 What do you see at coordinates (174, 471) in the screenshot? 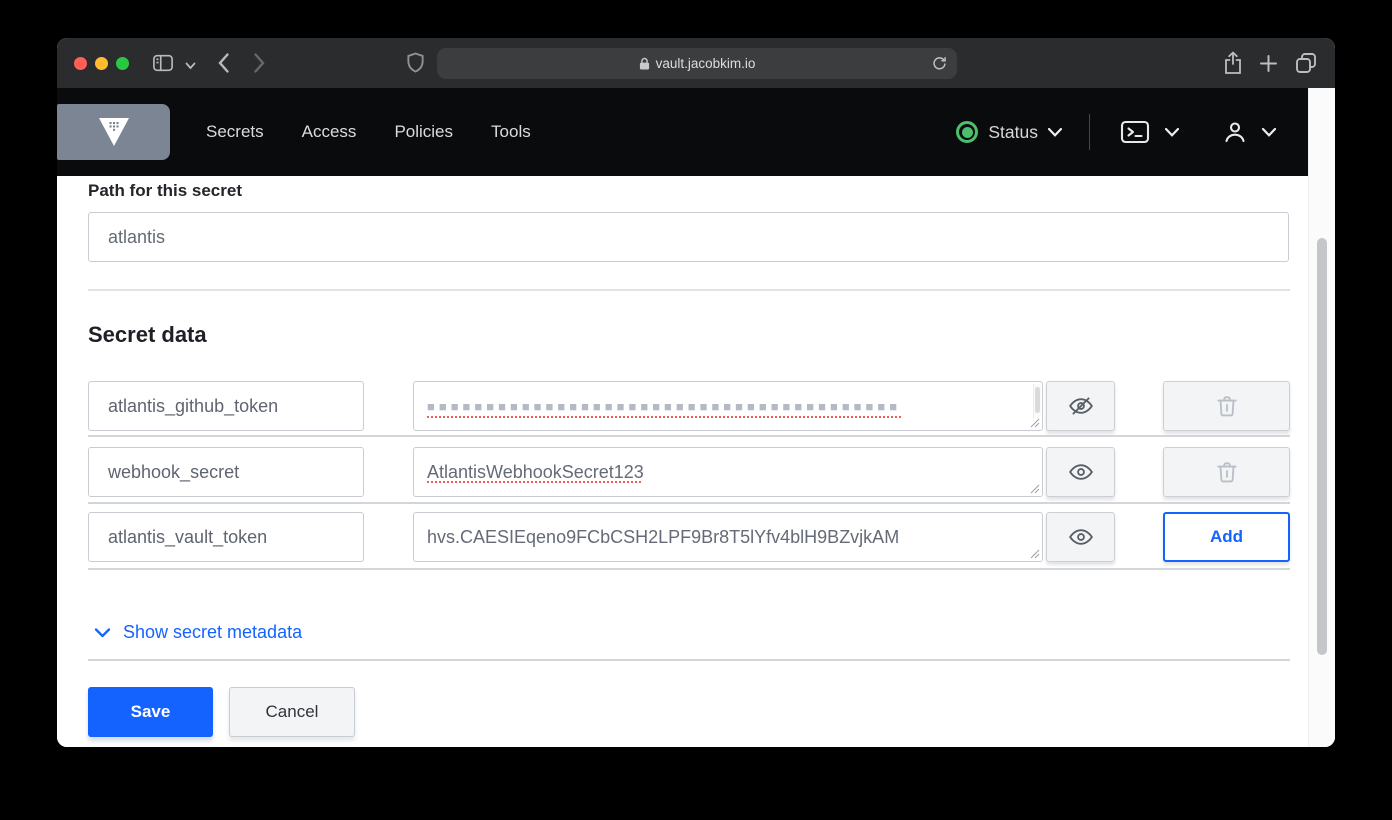
I see `secret-key-value-2: webhook_secret` at bounding box center [174, 471].